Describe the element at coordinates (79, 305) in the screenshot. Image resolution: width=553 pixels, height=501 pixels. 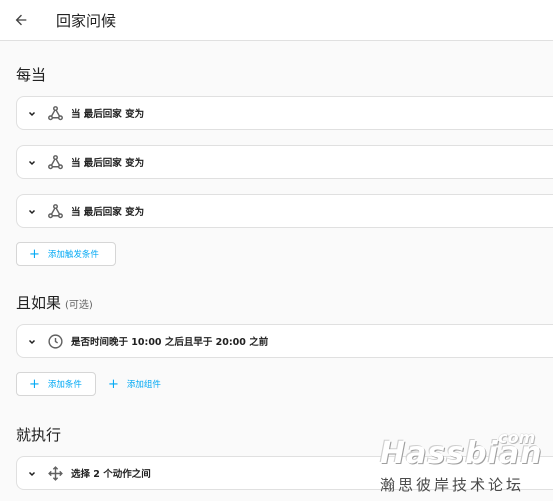
I see `optional-hint: (可选)` at that location.